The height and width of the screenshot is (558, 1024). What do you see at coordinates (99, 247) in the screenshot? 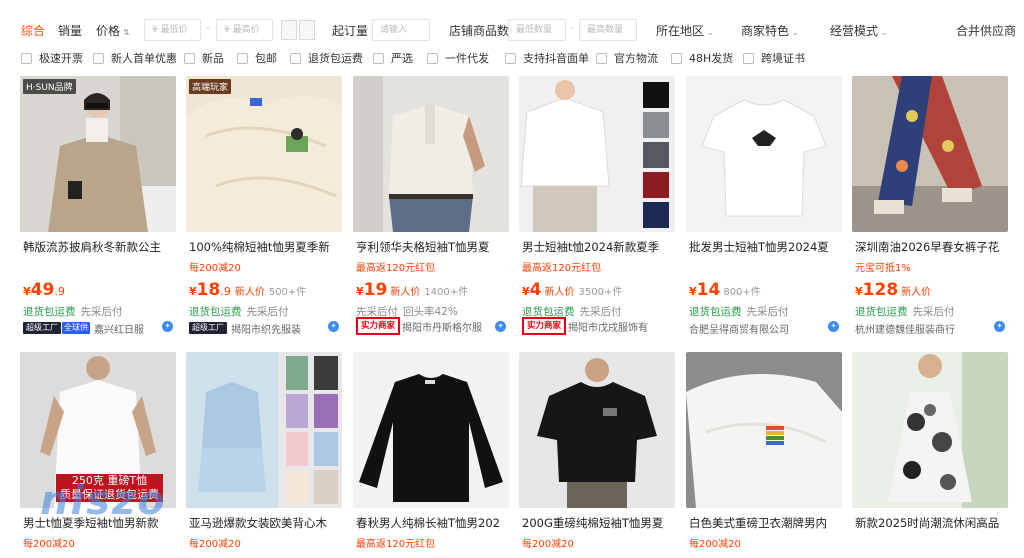
I see `product-title: 韩版流苏披肩秋冬新款公主` at bounding box center [99, 247].